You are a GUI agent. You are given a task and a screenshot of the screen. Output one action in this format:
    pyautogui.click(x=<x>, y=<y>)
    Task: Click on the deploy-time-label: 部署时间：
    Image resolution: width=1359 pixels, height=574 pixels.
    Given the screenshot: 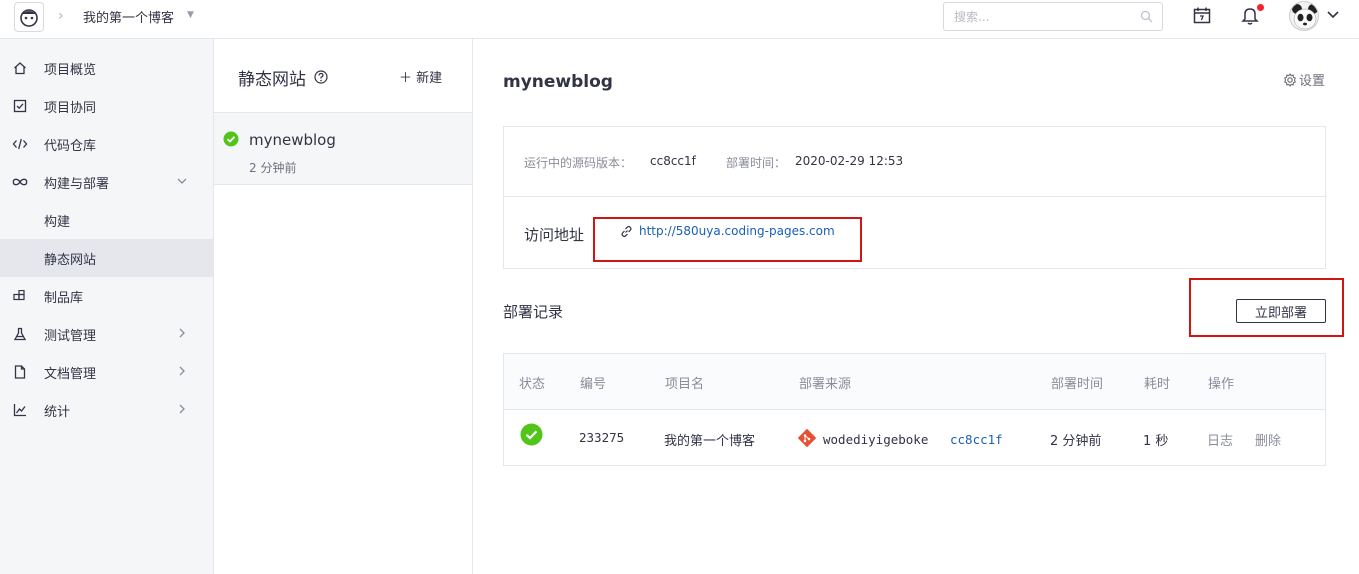 What is the action you would take?
    pyautogui.click(x=756, y=163)
    